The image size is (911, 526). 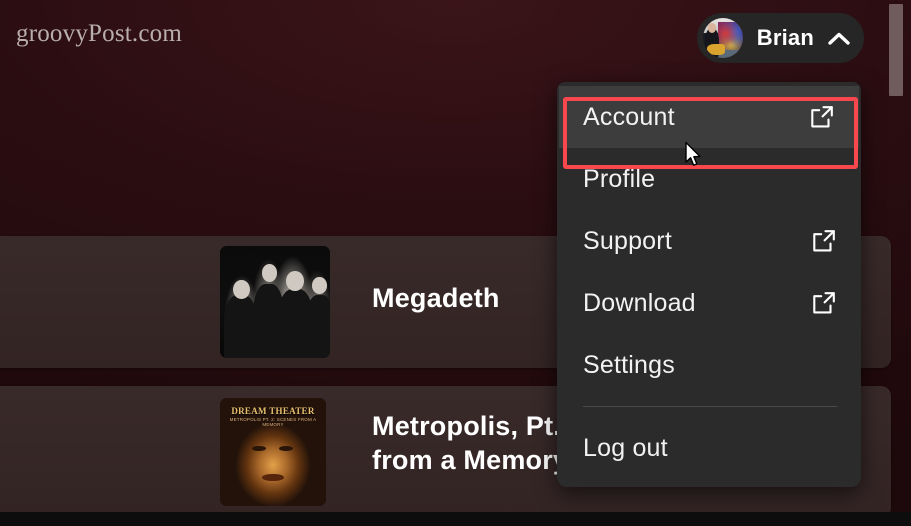 What do you see at coordinates (99, 33) in the screenshot?
I see `watermark: groovyPost.com` at bounding box center [99, 33].